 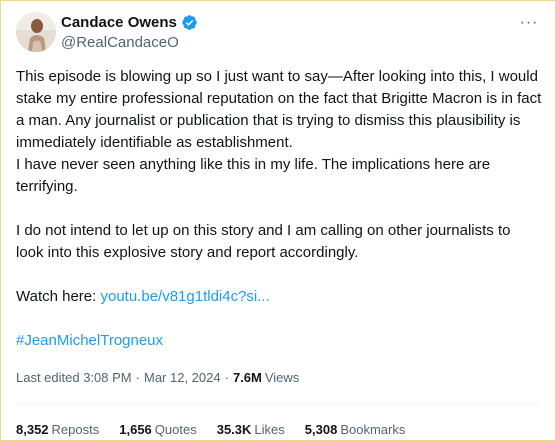 I want to click on views-count: 7.6M, so click(x=247, y=377).